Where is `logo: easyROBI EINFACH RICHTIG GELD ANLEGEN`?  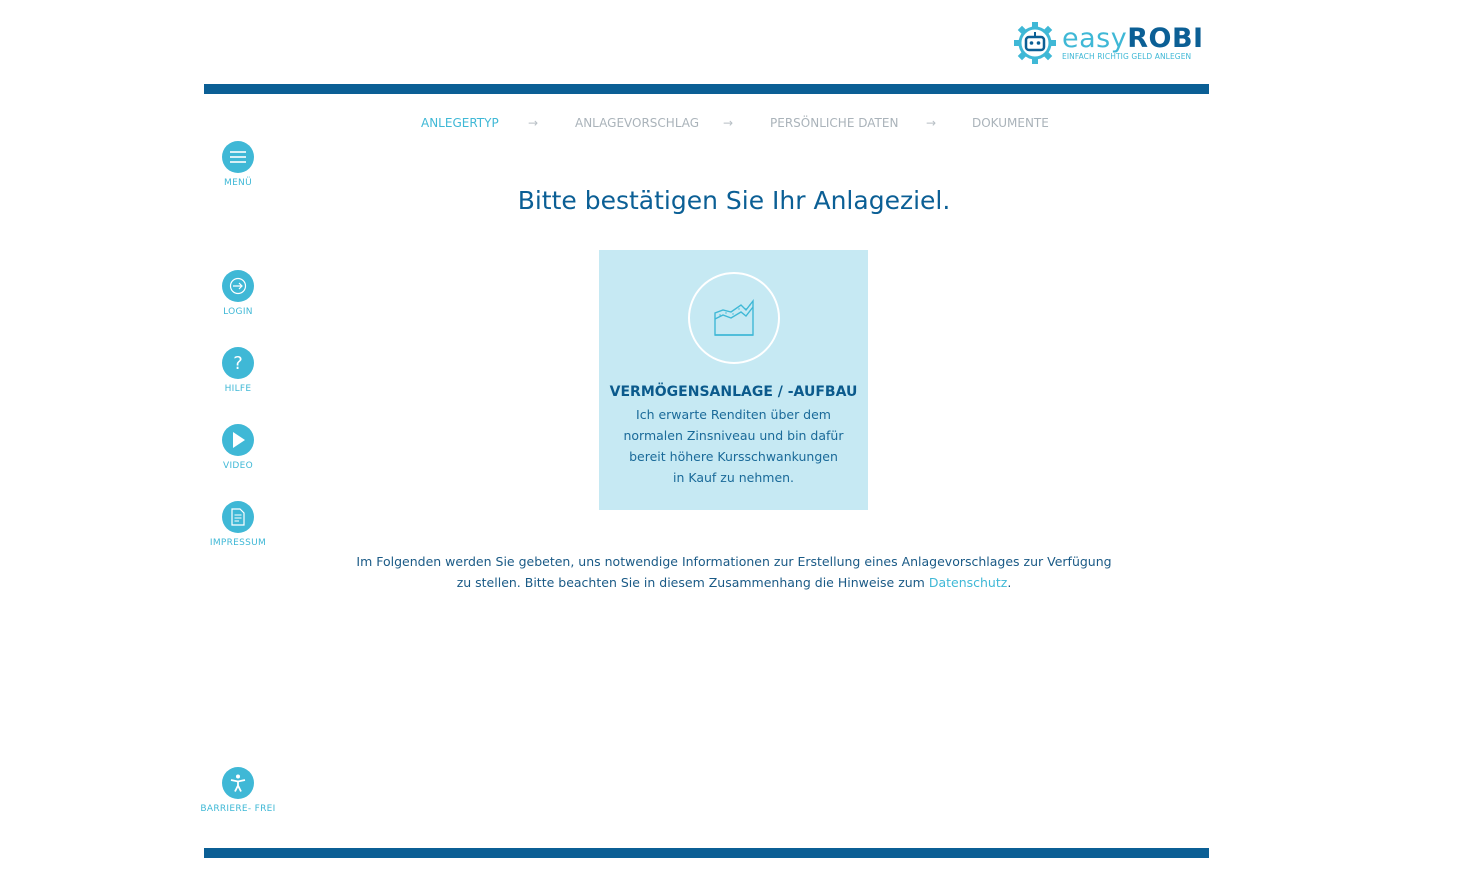
logo: easyROBI EINFACH RICHTIG GELD ANLEGEN is located at coordinates (1108, 43).